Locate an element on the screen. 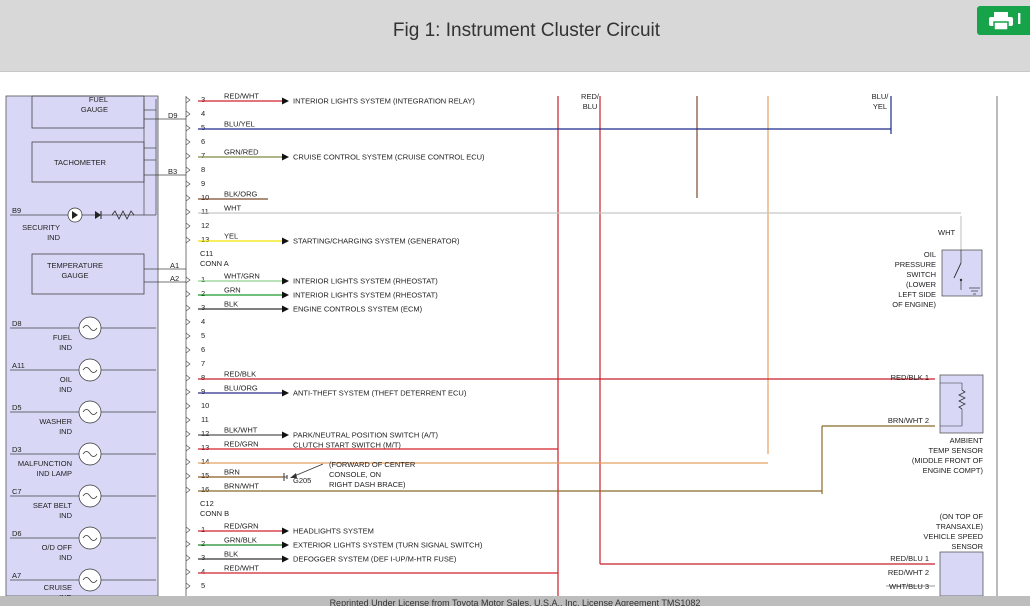 This screenshot has width=1030, height=606. pin-number: 1 is located at coordinates (203, 279).